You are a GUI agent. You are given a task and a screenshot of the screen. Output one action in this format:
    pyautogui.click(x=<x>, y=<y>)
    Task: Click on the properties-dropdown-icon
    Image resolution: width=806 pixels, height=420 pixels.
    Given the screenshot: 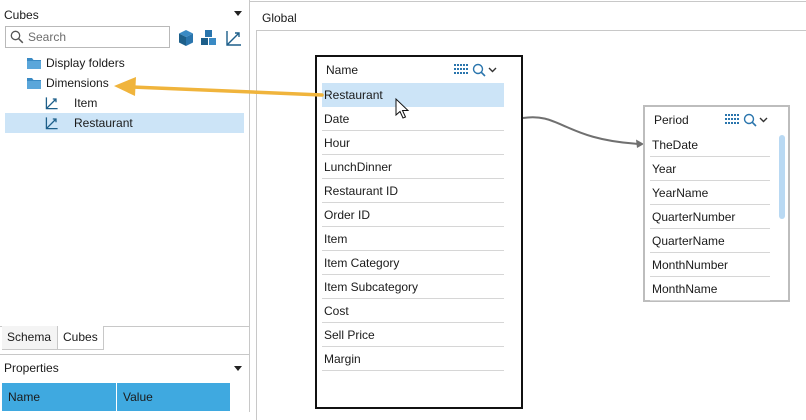 What is the action you would take?
    pyautogui.click(x=238, y=368)
    